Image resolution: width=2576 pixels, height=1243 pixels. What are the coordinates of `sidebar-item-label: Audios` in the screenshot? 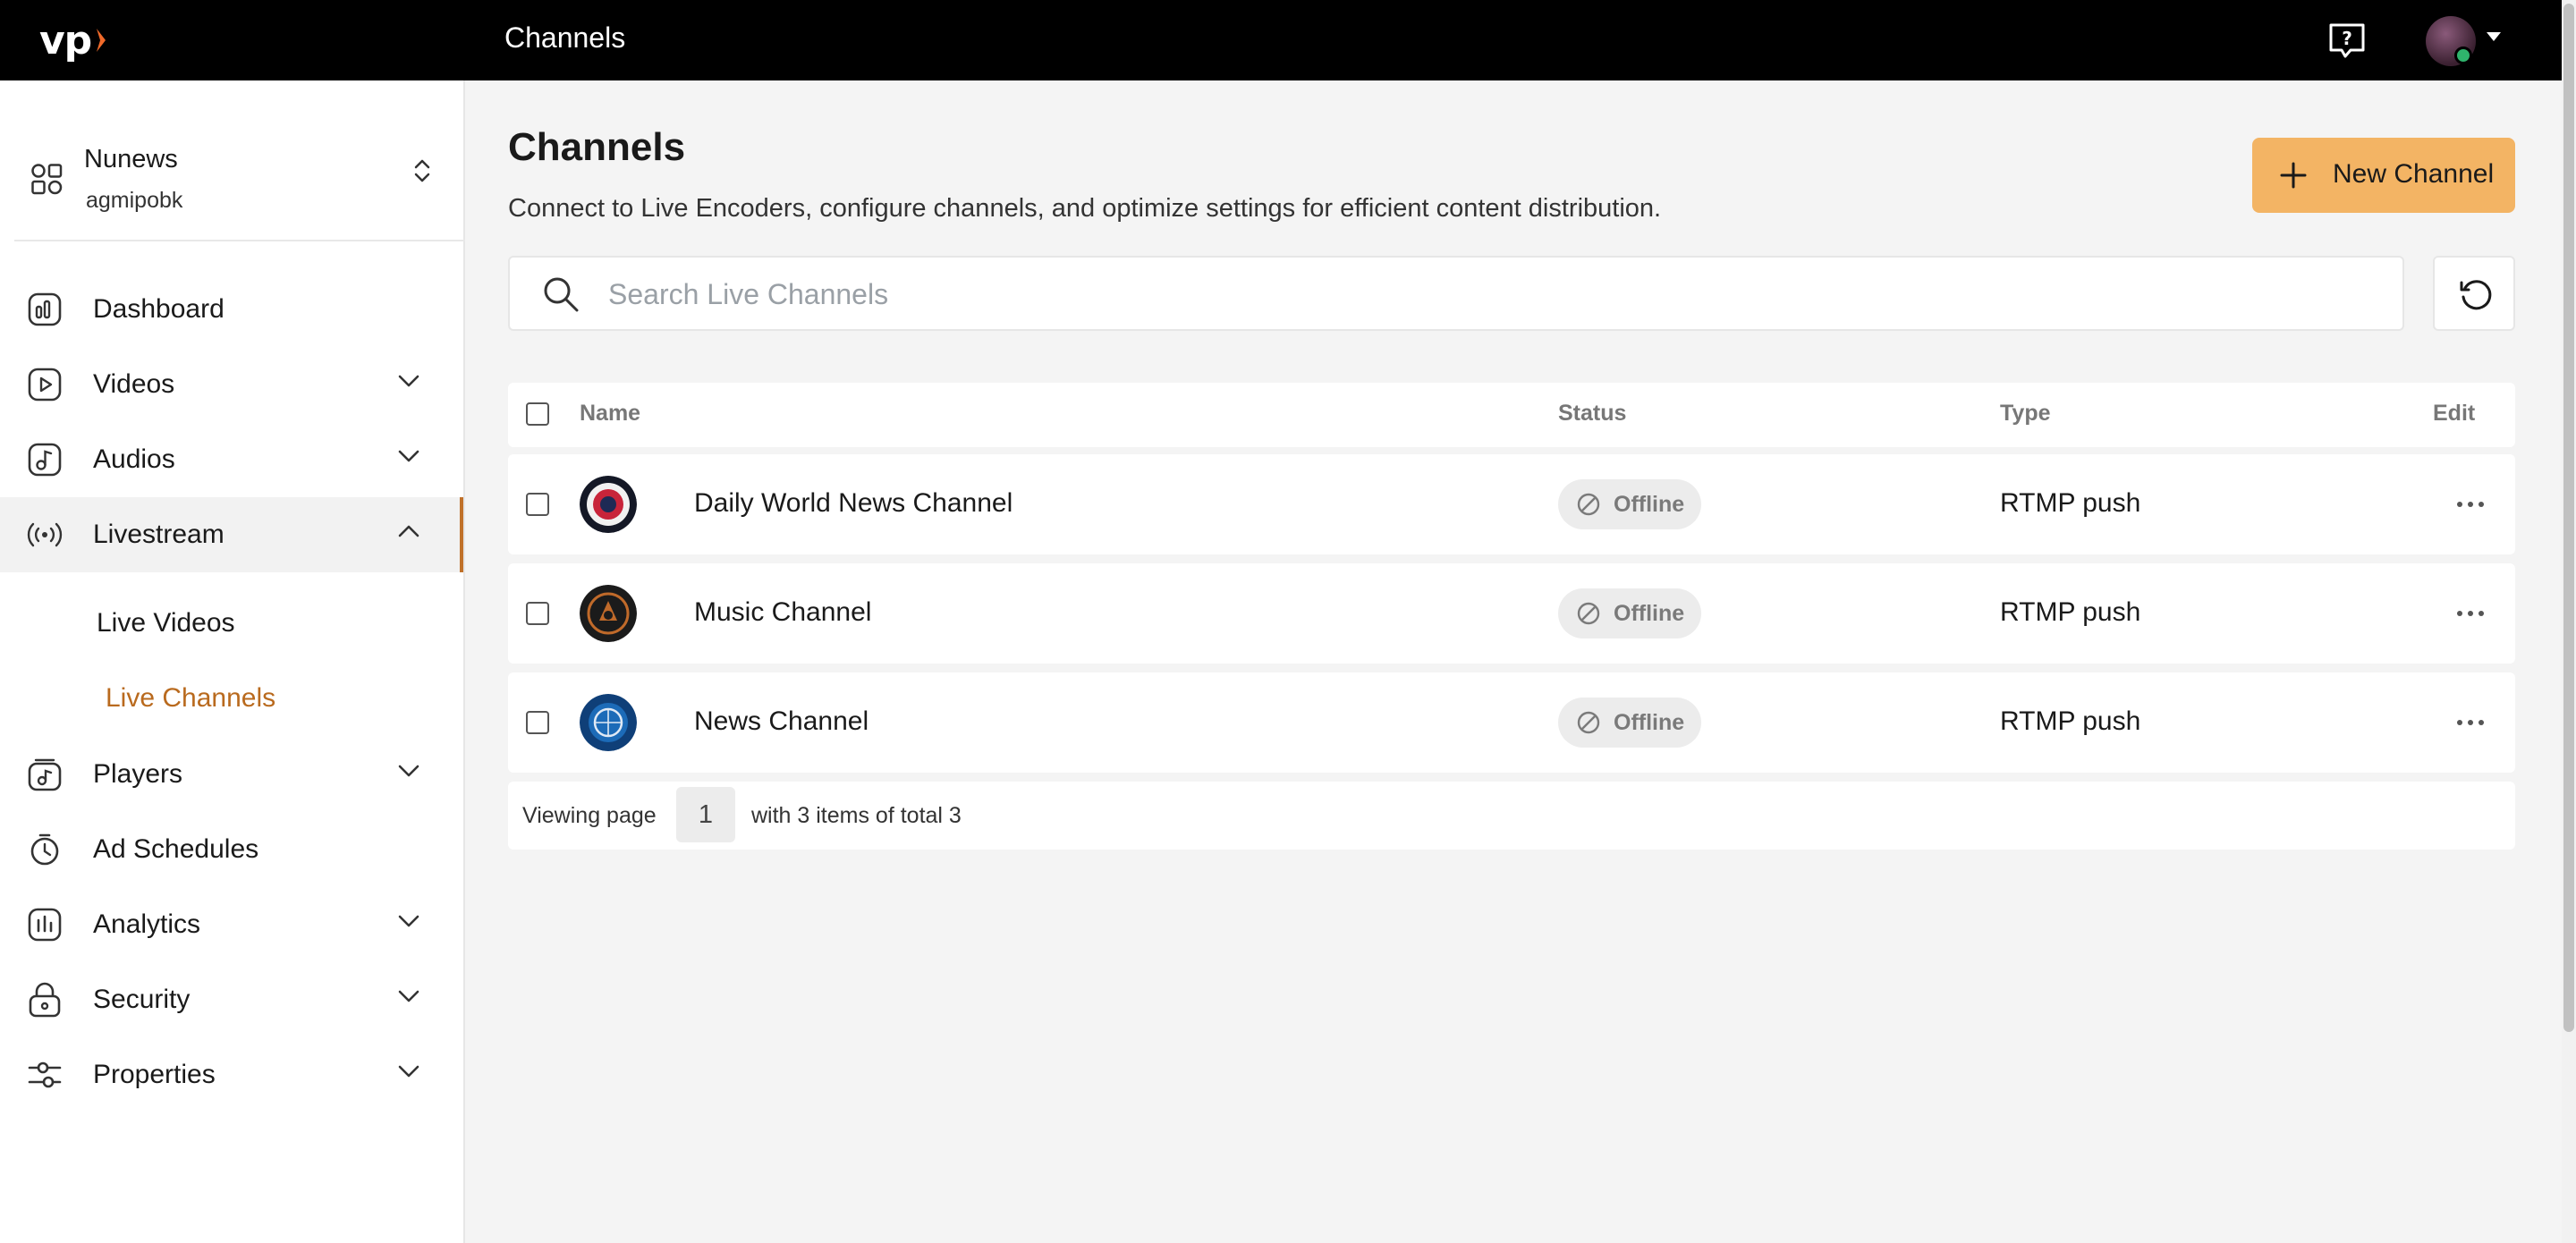 It's located at (134, 459).